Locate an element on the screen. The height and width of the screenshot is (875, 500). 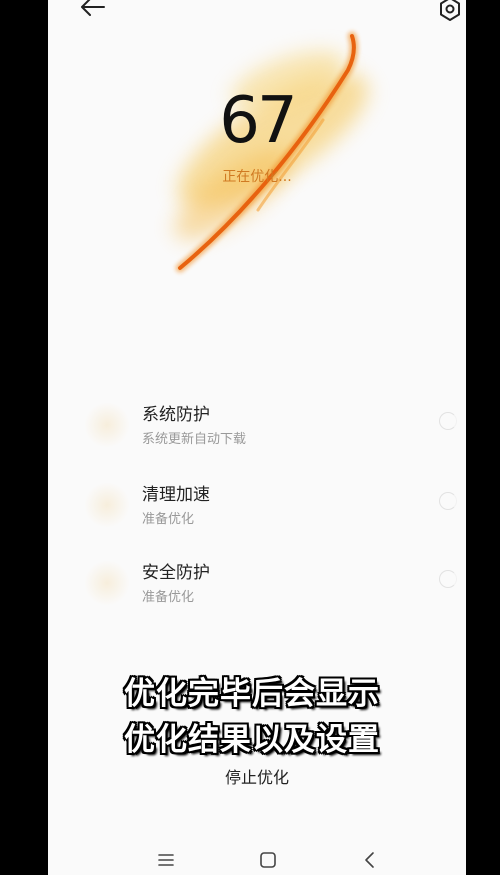
home-button is located at coordinates (268, 860).